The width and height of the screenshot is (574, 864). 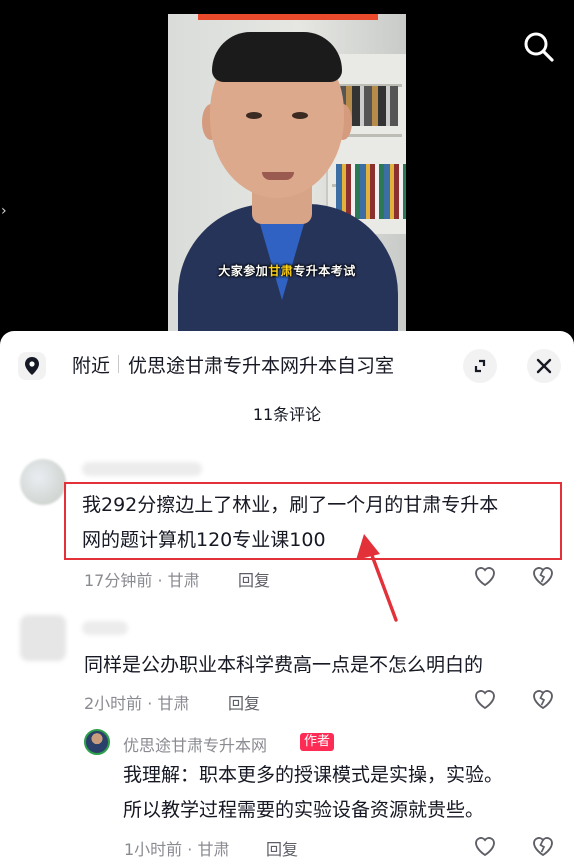 I want to click on author-name: 优思途甘肃专升本网, so click(x=195, y=744).